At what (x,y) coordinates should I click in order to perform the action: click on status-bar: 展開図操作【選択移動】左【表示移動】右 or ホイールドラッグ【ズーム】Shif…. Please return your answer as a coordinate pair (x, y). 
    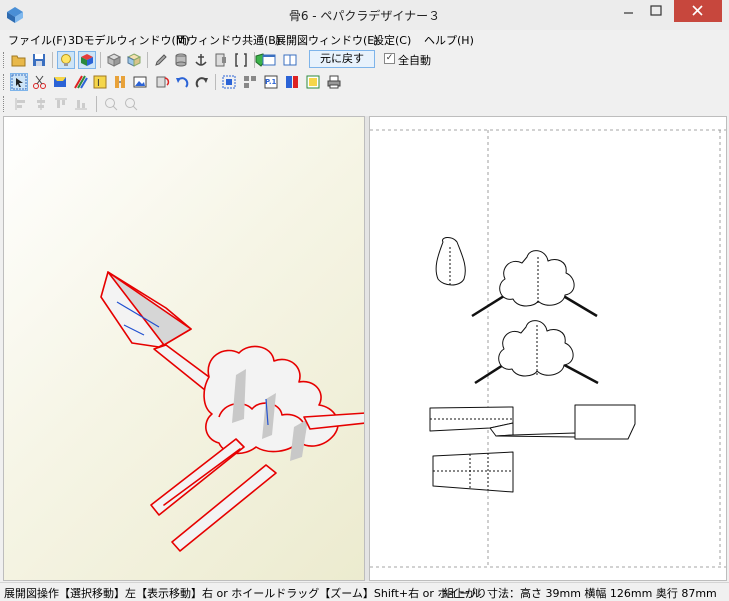
    Looking at the image, I should click on (364, 591).